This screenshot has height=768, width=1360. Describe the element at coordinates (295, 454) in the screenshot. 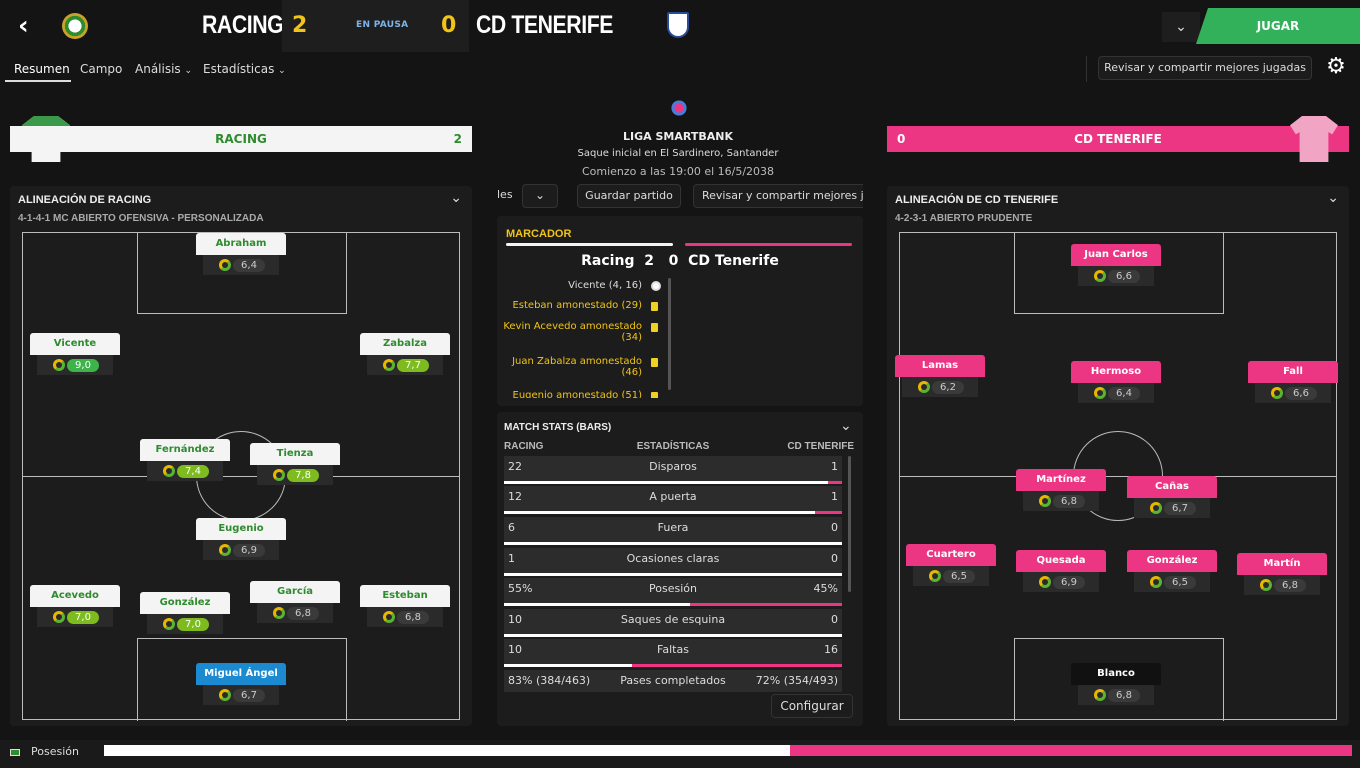

I see `player-name: Tienza` at that location.